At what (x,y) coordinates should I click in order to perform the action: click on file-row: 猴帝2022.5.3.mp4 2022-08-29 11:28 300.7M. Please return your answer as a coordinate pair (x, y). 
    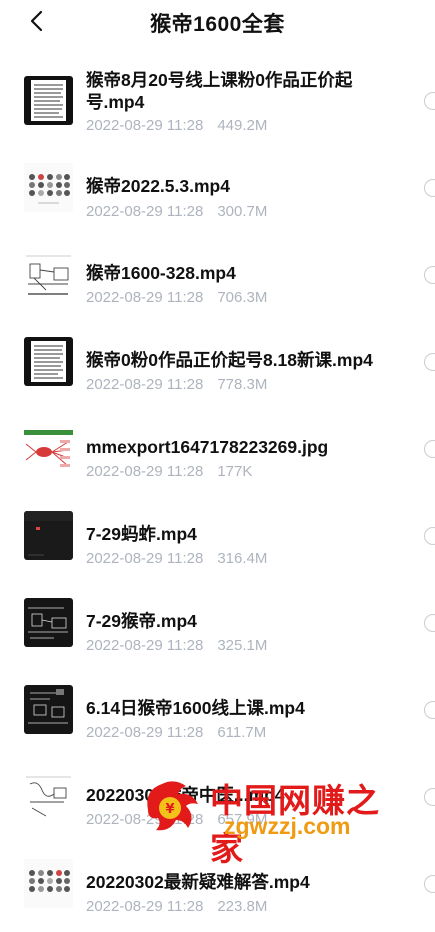
    Looking at the image, I should click on (217, 192).